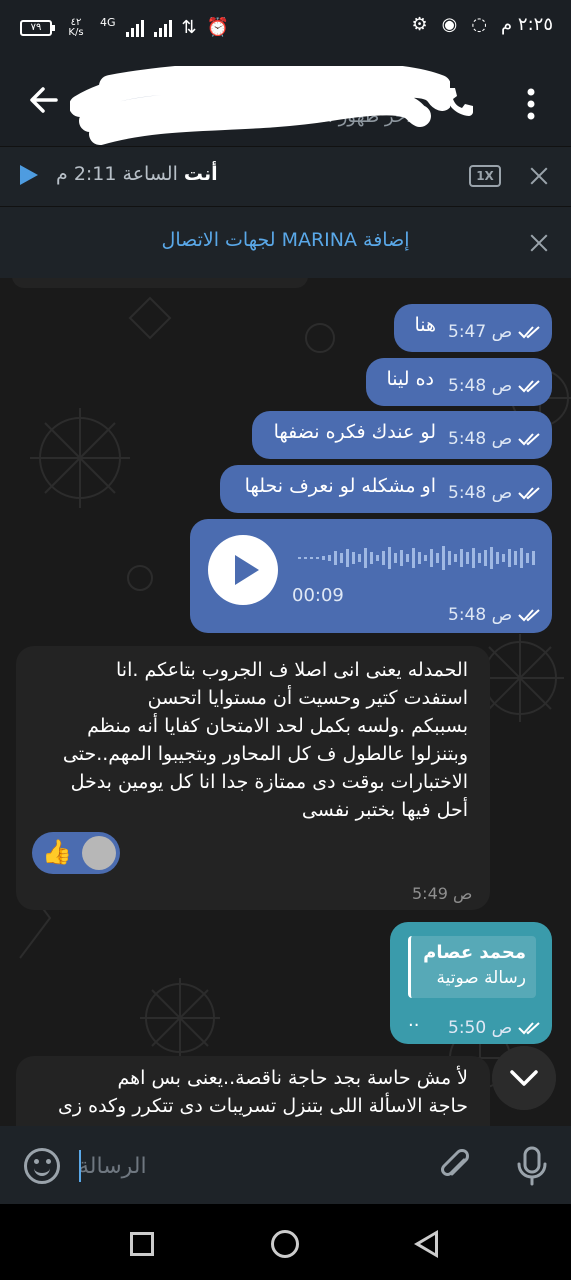  What do you see at coordinates (449, 24) in the screenshot?
I see `gamepad-icon: ◉` at bounding box center [449, 24].